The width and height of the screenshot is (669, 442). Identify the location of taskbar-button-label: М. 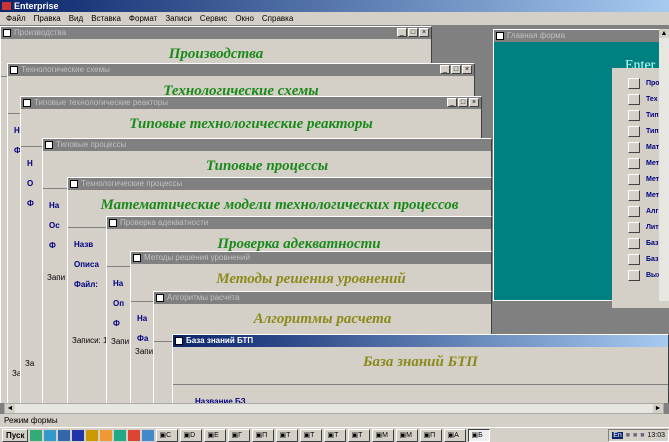
(409, 435).